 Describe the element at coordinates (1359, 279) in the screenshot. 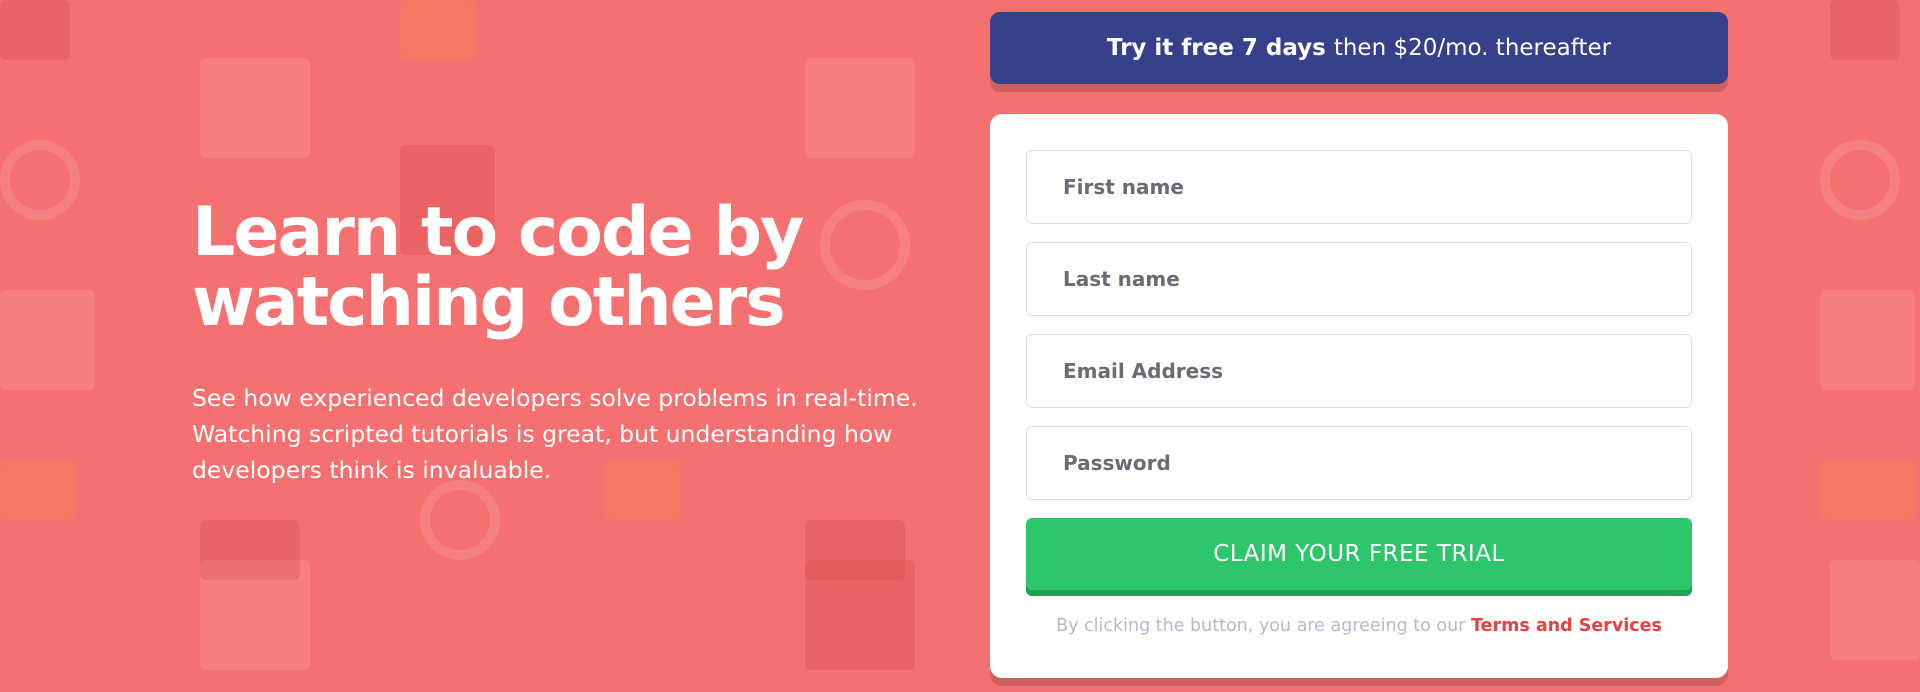

I see `last-name-input` at that location.